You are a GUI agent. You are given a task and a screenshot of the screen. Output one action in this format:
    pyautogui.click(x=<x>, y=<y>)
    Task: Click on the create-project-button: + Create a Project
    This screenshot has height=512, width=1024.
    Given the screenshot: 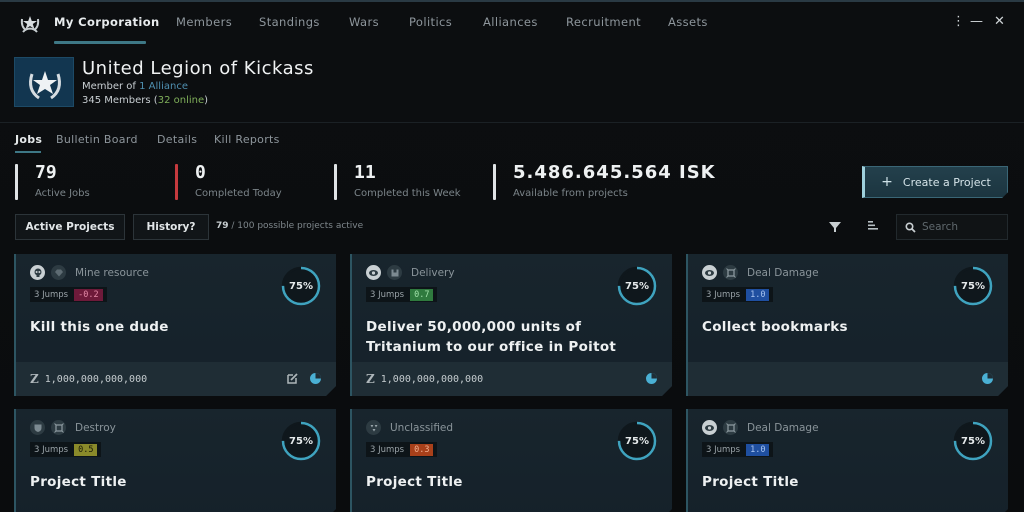 What is the action you would take?
    pyautogui.click(x=935, y=182)
    